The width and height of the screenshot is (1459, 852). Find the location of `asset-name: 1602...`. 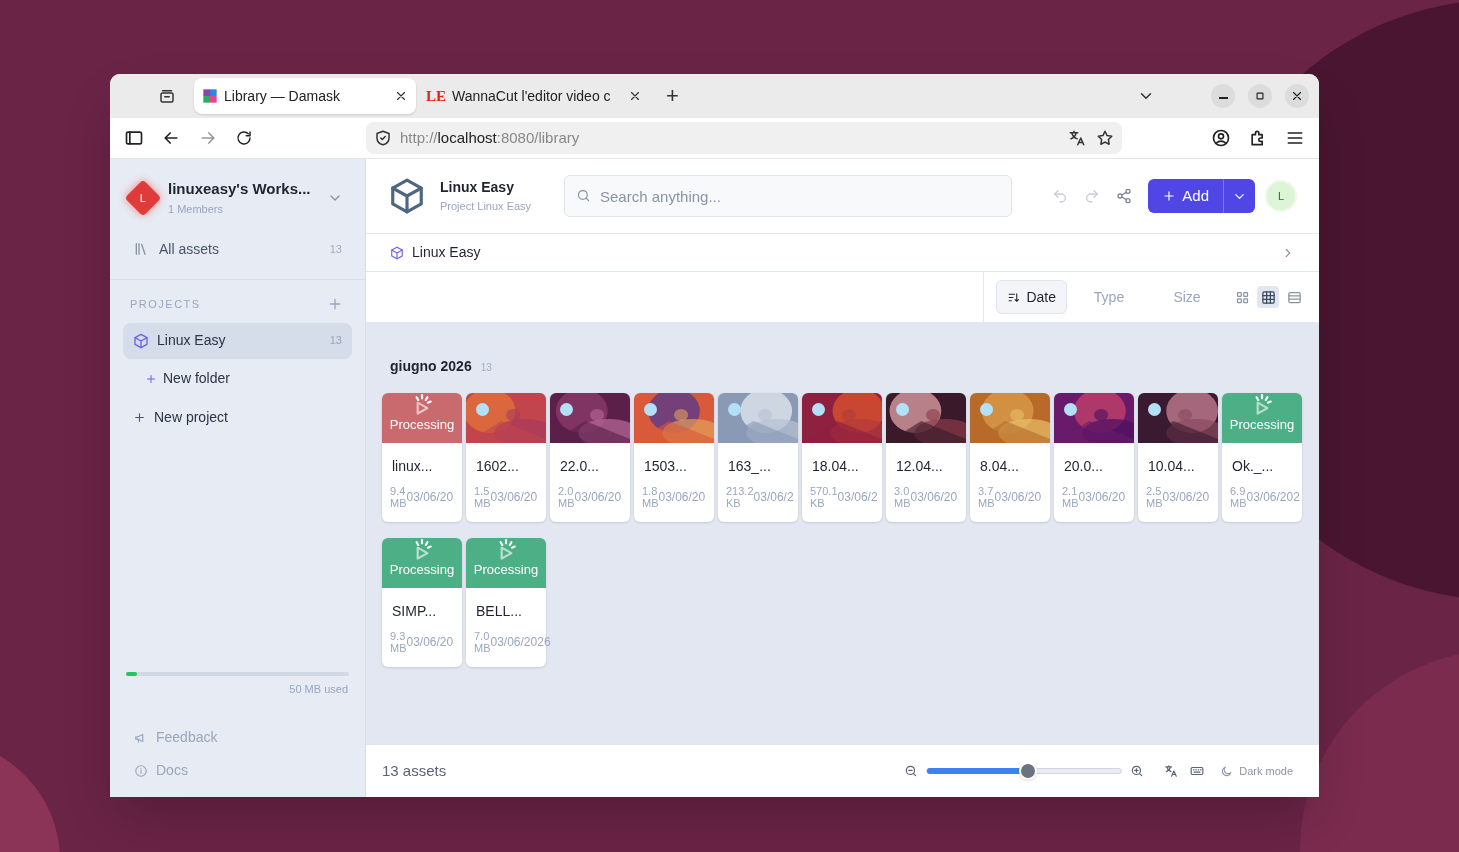

asset-name: 1602... is located at coordinates (497, 466).